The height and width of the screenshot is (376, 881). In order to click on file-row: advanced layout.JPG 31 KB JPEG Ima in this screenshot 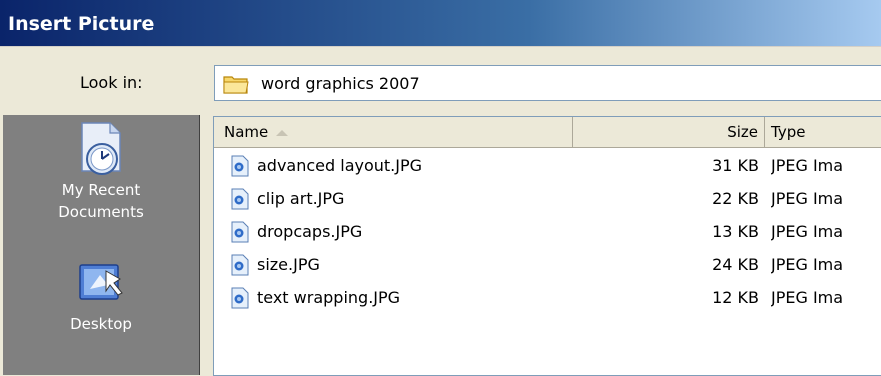, I will do `click(547, 166)`.